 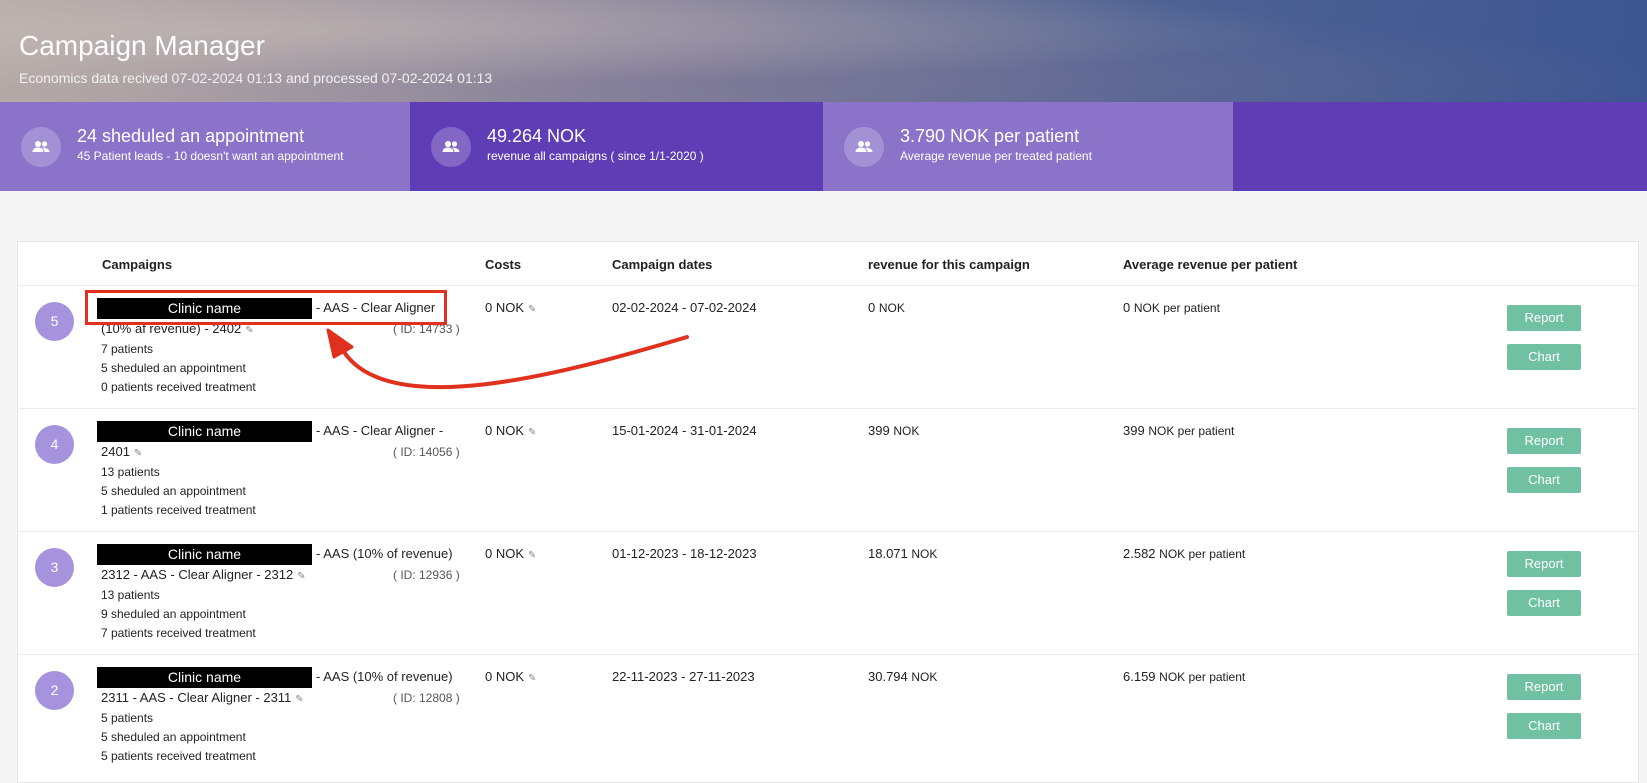 What do you see at coordinates (178, 633) in the screenshot?
I see `treated-count: 7 patients received treatment` at bounding box center [178, 633].